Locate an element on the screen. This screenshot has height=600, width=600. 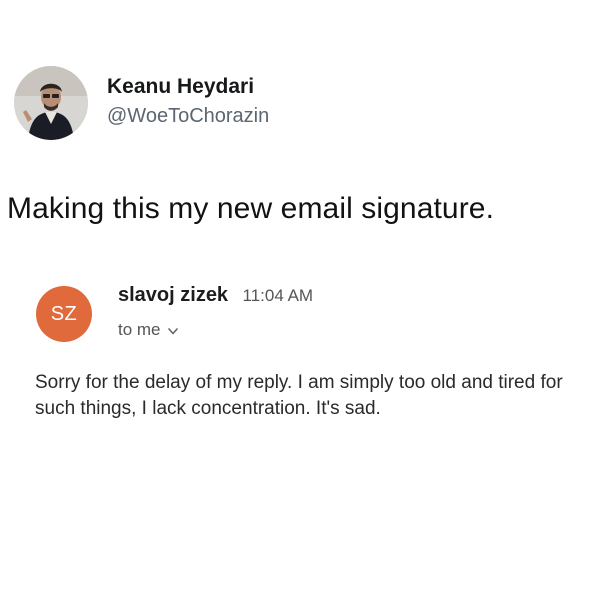
sender-line: slavoj zizek 11:04 AM is located at coordinates (215, 295).